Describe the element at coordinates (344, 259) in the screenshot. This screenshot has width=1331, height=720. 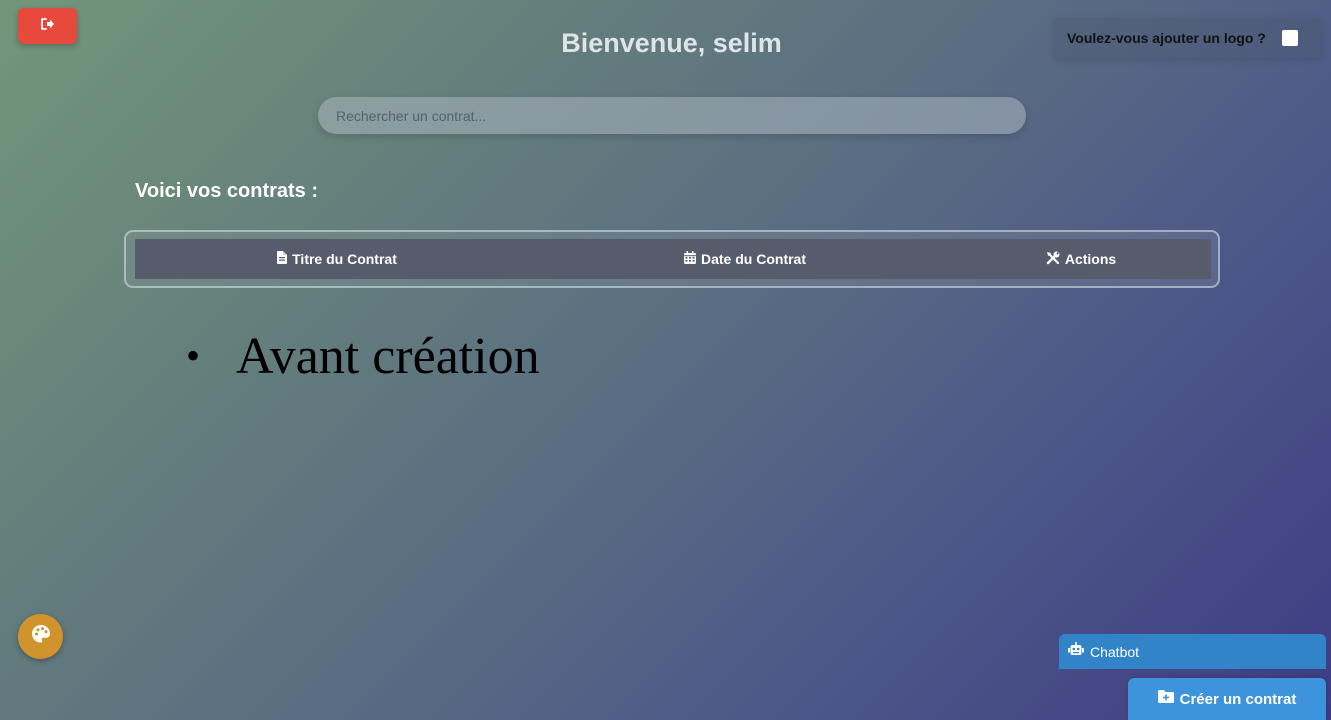
I see `column-header-title-label: Titre du Contrat` at that location.